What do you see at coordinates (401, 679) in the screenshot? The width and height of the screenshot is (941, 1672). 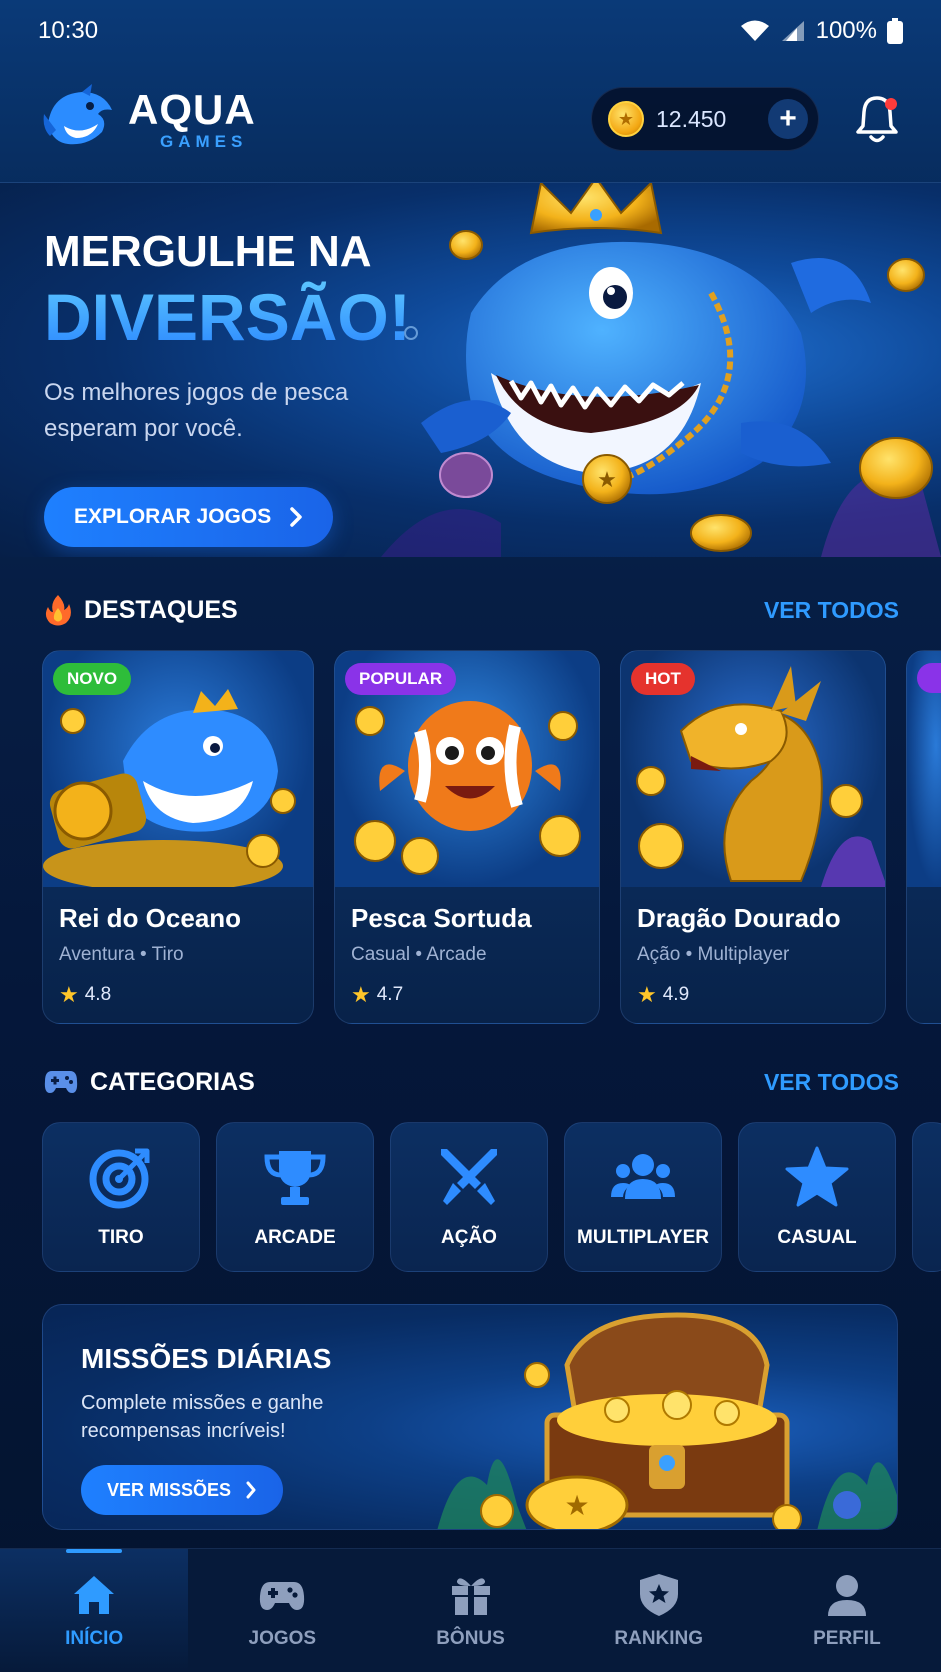 I see `game-badge: POPULAR` at bounding box center [401, 679].